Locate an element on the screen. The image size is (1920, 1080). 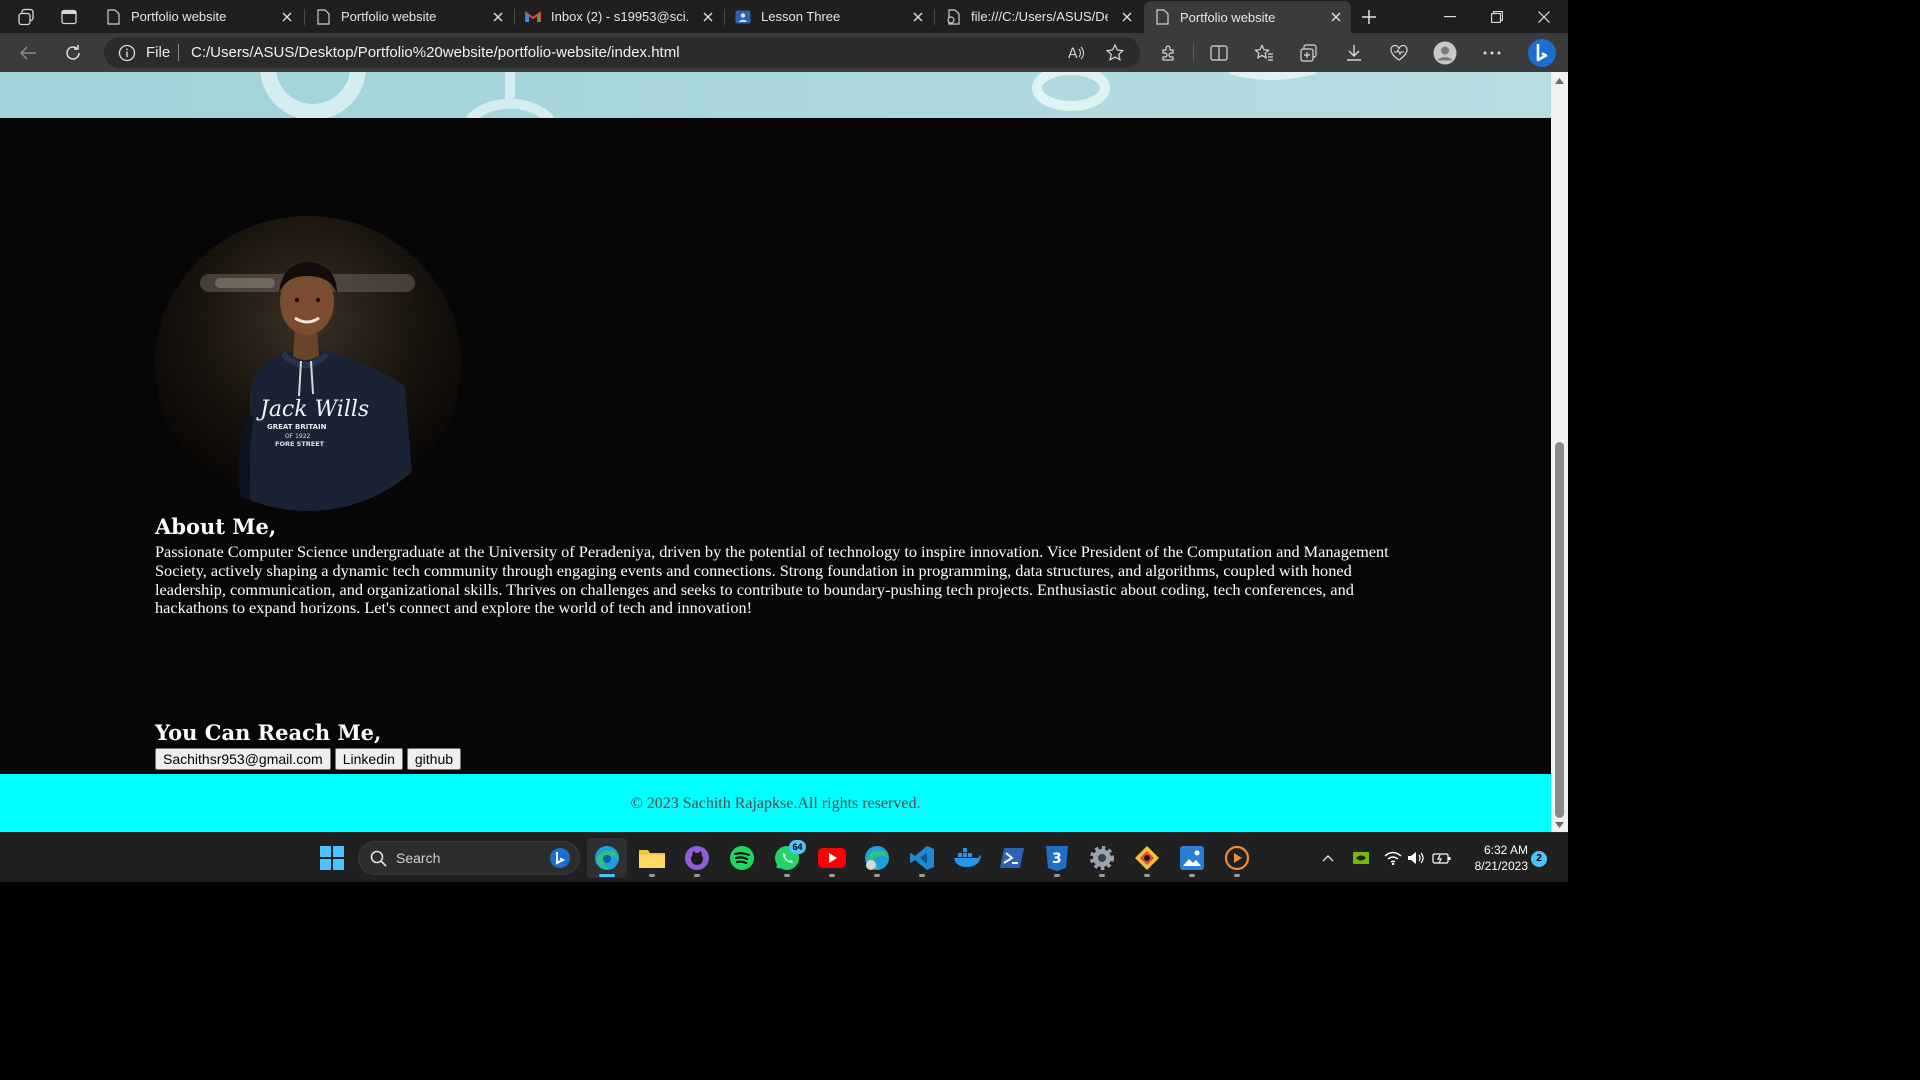
browser-essentials-icon is located at coordinates (1399, 53).